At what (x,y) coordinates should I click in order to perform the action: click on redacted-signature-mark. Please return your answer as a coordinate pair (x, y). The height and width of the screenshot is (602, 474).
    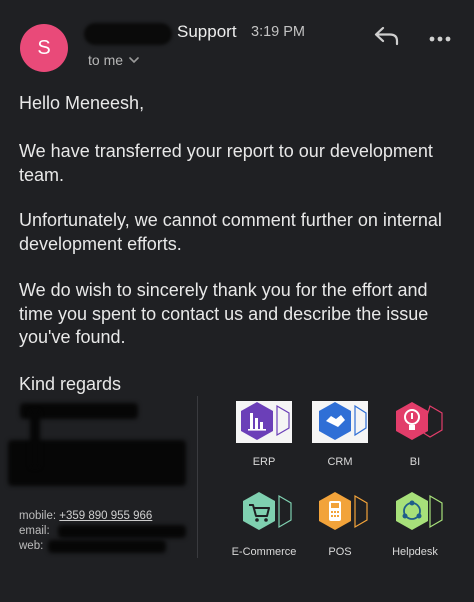
    Looking at the image, I should click on (35, 439).